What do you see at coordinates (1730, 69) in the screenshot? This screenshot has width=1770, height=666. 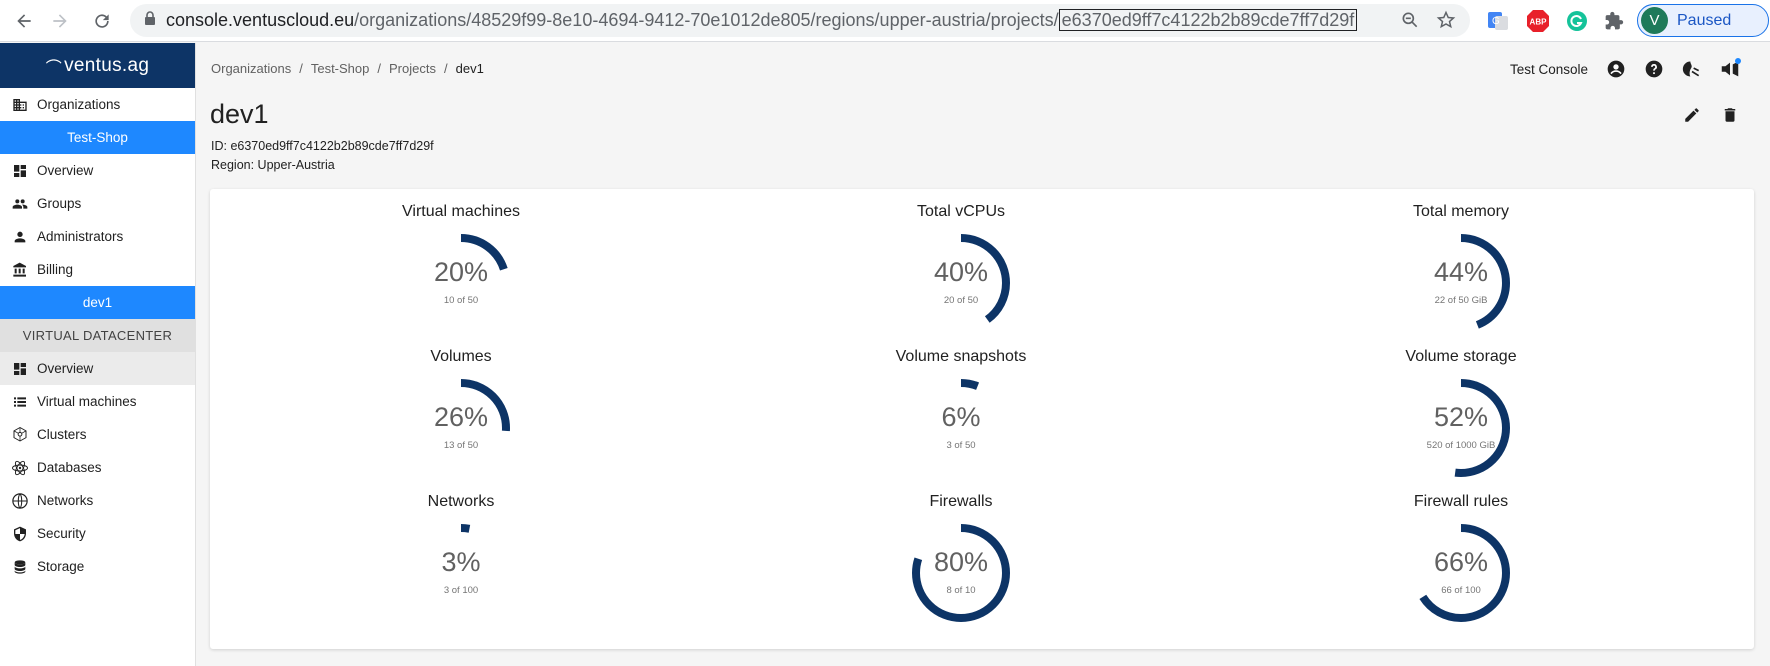 I see `announcement-megaphone-icon` at bounding box center [1730, 69].